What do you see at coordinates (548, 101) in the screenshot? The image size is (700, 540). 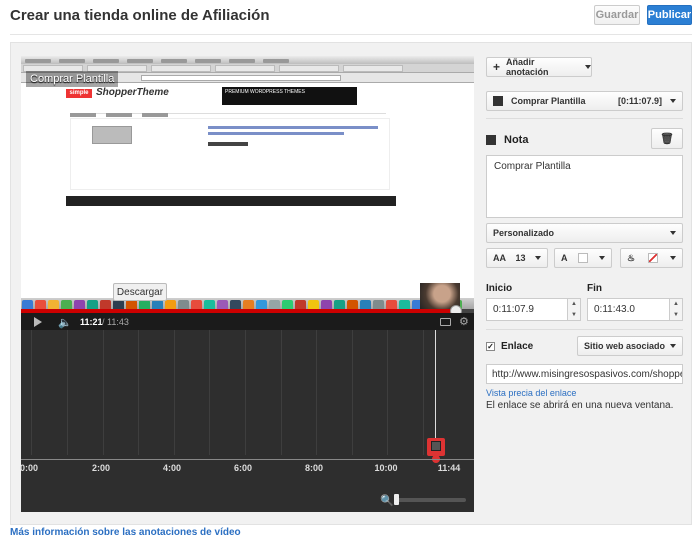 I see `annotation-name: Comprar Plantilla` at bounding box center [548, 101].